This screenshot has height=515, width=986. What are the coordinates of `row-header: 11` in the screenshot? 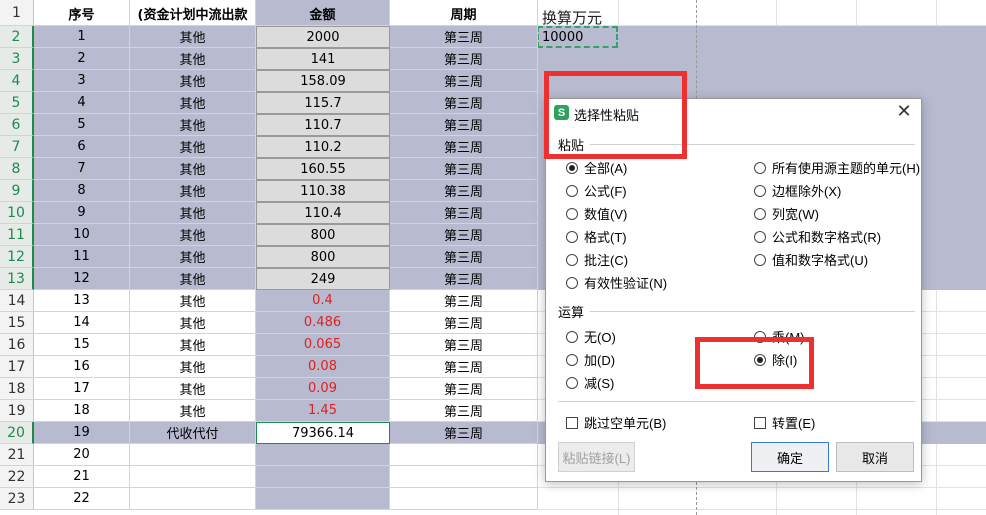 It's located at (17, 235).